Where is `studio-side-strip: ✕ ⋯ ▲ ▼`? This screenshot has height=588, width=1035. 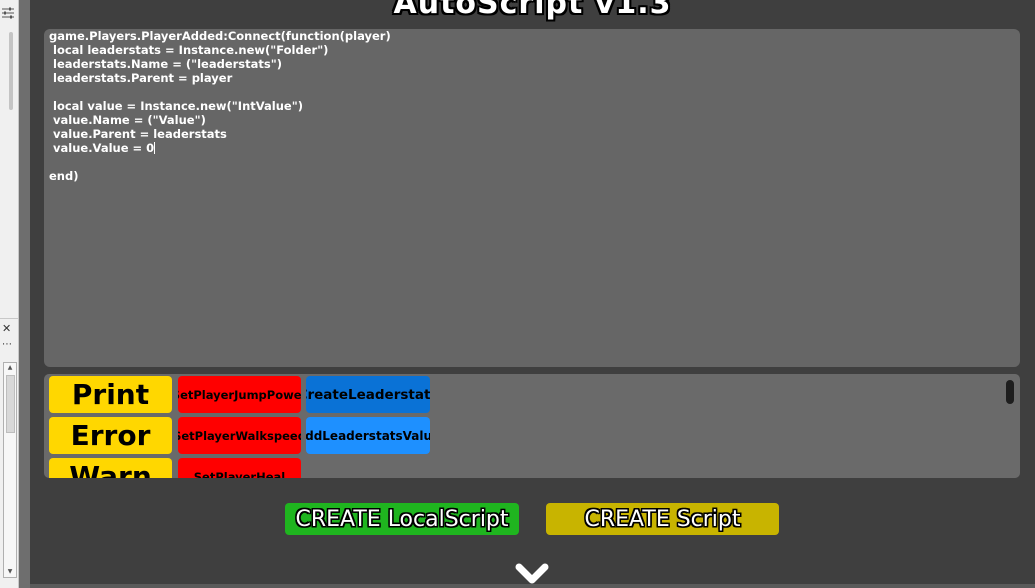
studio-side-strip: ✕ ⋯ ▲ ▼ is located at coordinates (9, 294).